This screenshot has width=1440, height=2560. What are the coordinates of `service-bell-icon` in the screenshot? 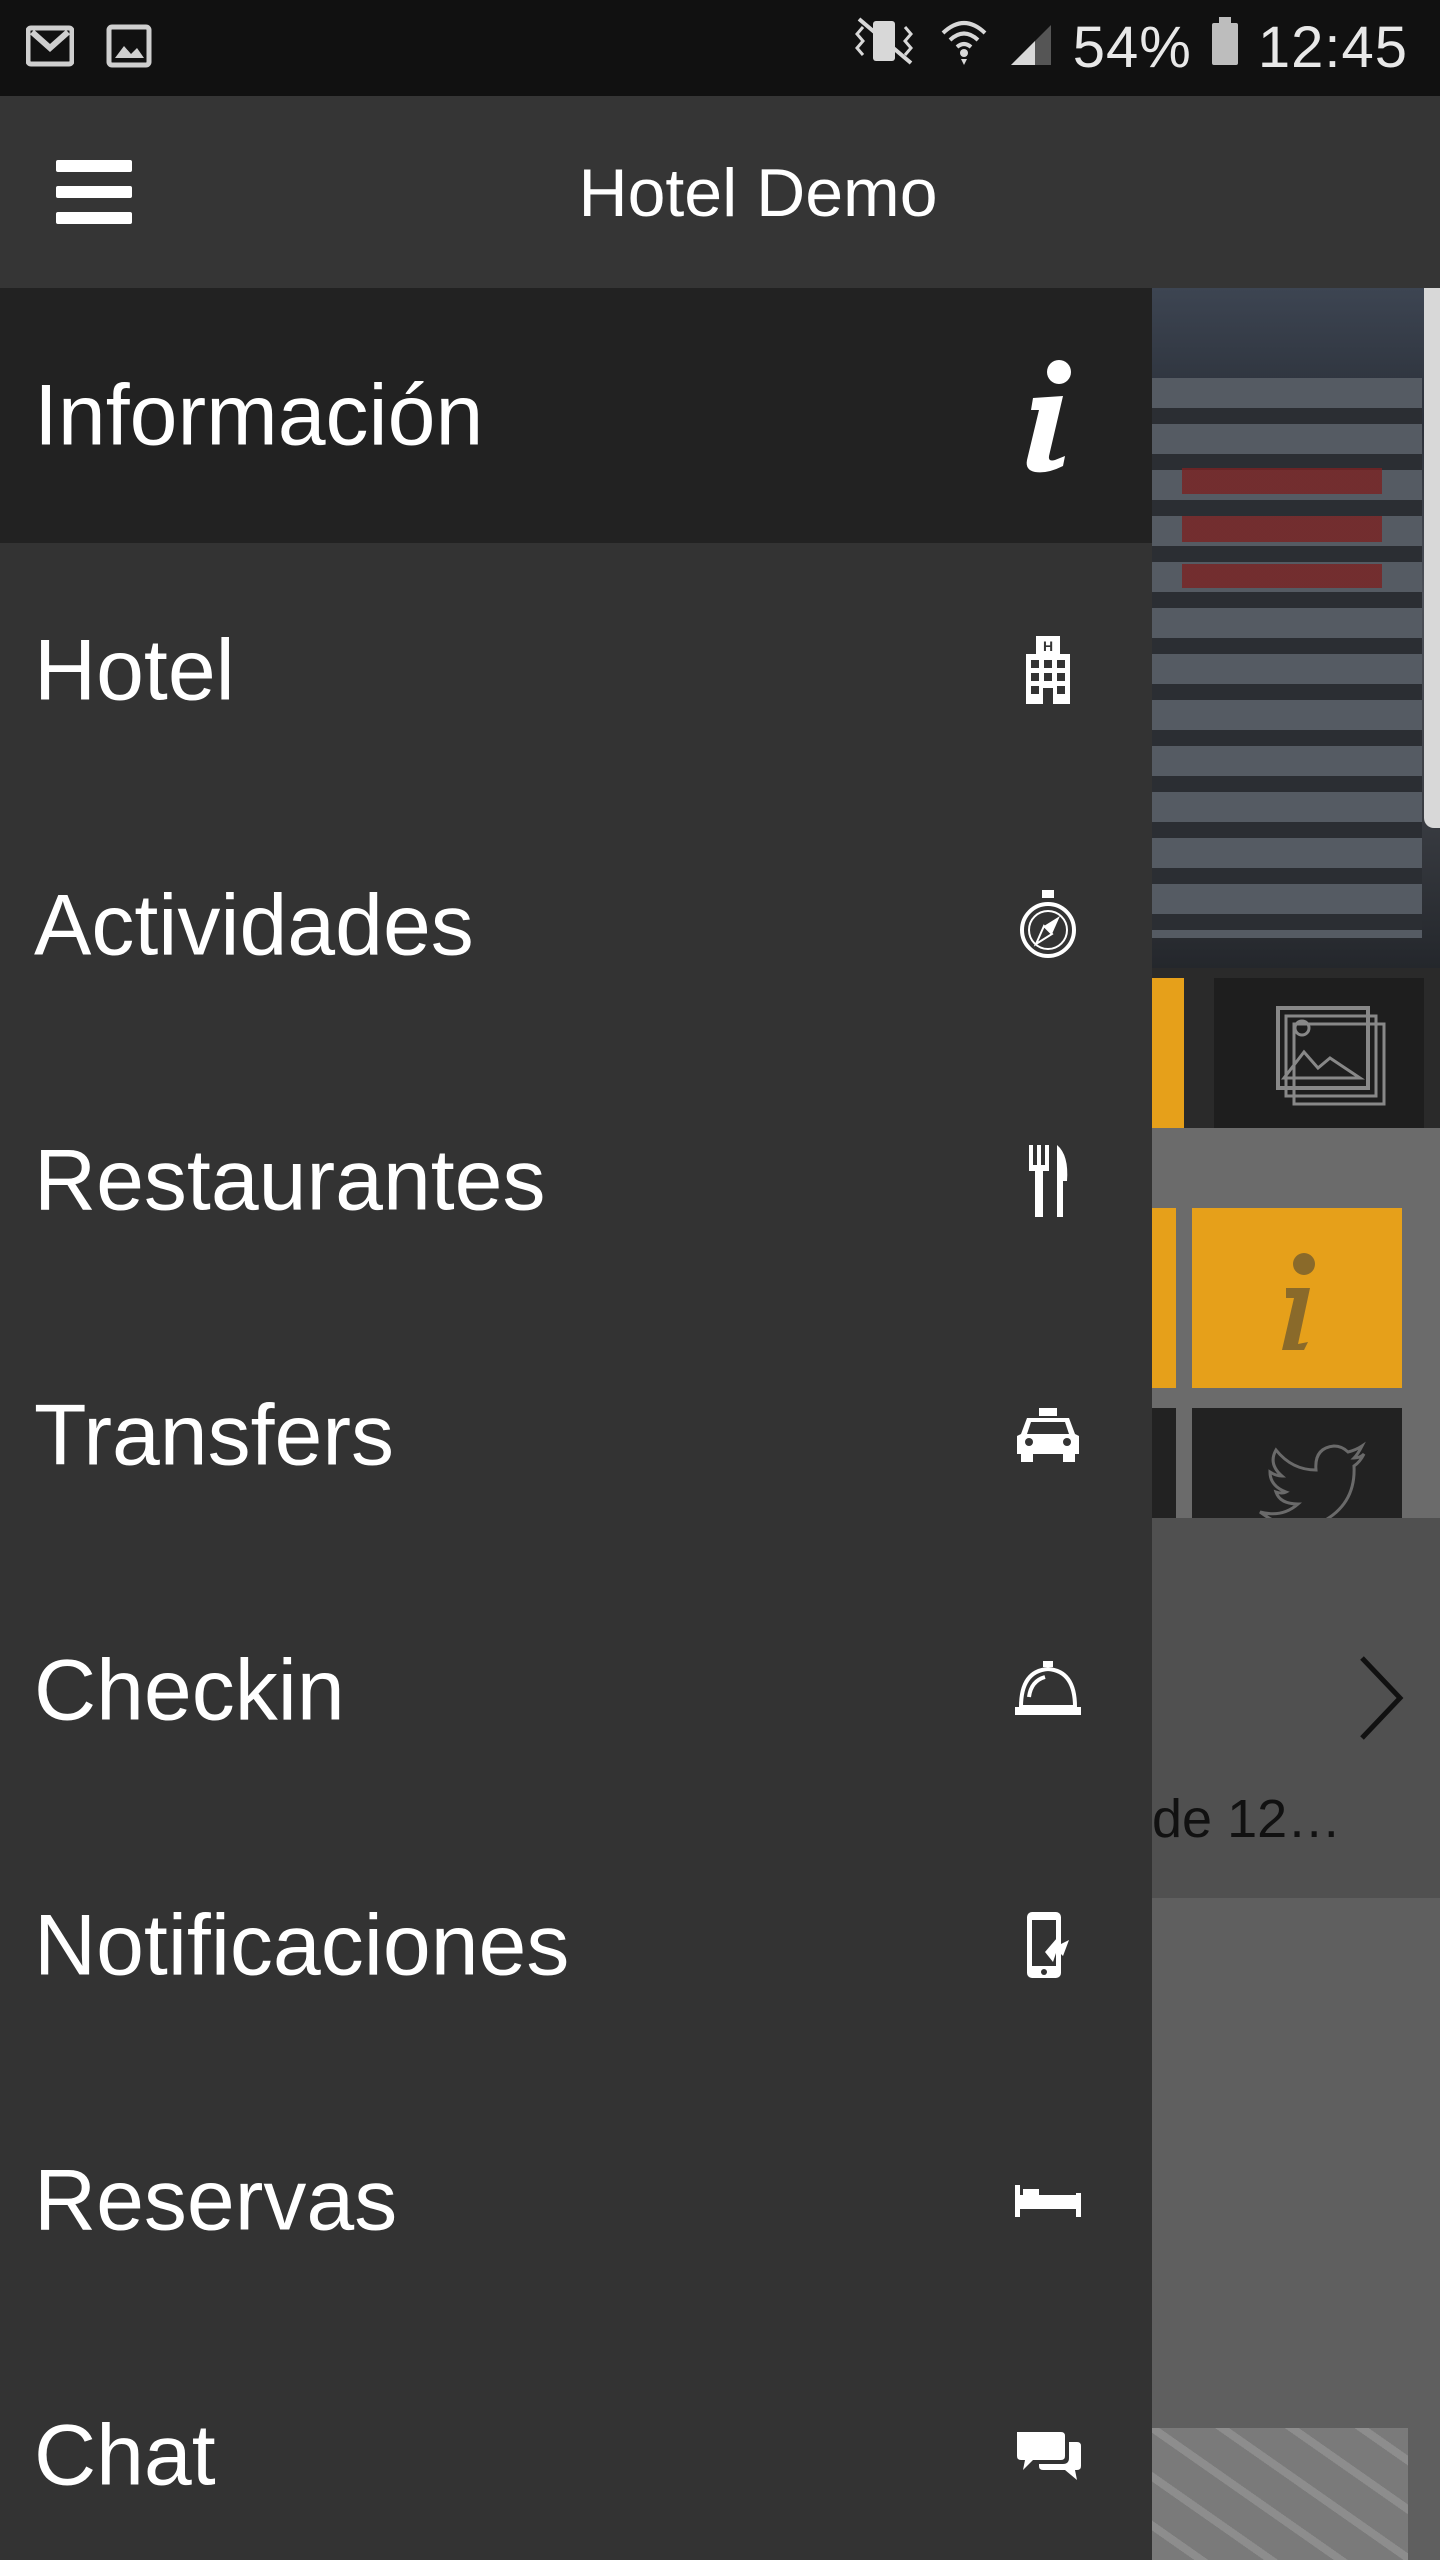 It's located at (1048, 1691).